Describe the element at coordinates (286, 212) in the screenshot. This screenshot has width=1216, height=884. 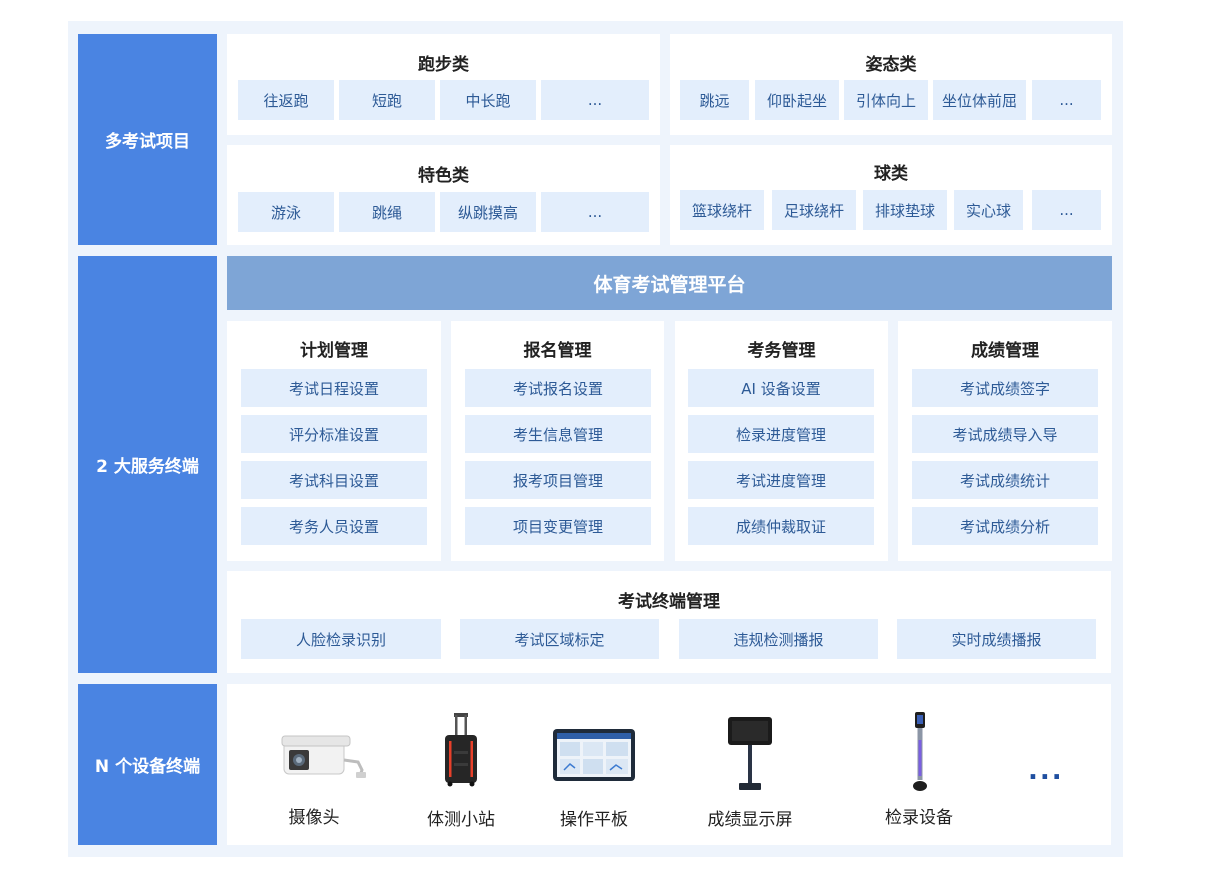
I see `chip-item: 游泳` at that location.